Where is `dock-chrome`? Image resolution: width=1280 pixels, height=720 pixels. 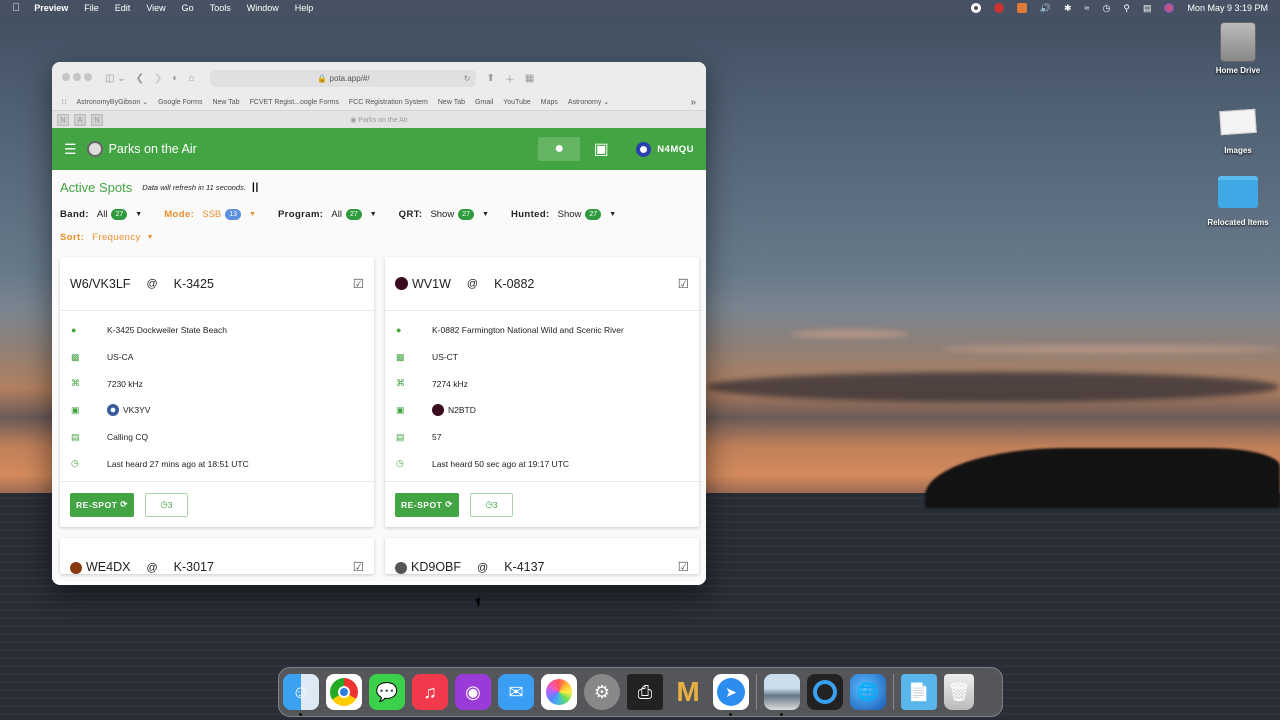
dock-chrome is located at coordinates (344, 692).